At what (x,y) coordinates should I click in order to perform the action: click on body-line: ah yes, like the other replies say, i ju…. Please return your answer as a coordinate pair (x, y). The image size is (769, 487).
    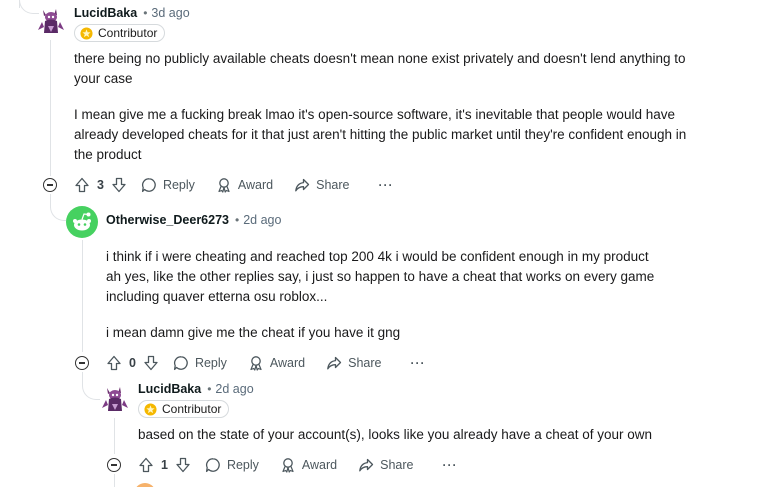
    Looking at the image, I should click on (380, 276).